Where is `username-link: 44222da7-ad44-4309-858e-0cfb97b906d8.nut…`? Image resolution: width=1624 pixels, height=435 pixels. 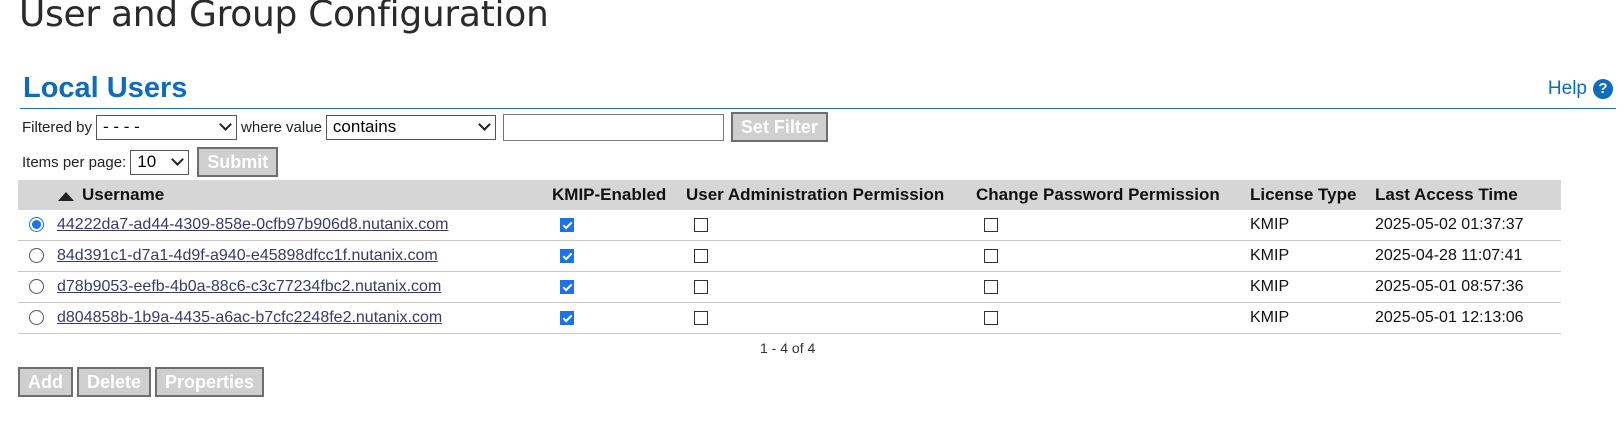
username-link: 44222da7-ad44-4309-858e-0cfb97b906d8.nut… is located at coordinates (252, 224).